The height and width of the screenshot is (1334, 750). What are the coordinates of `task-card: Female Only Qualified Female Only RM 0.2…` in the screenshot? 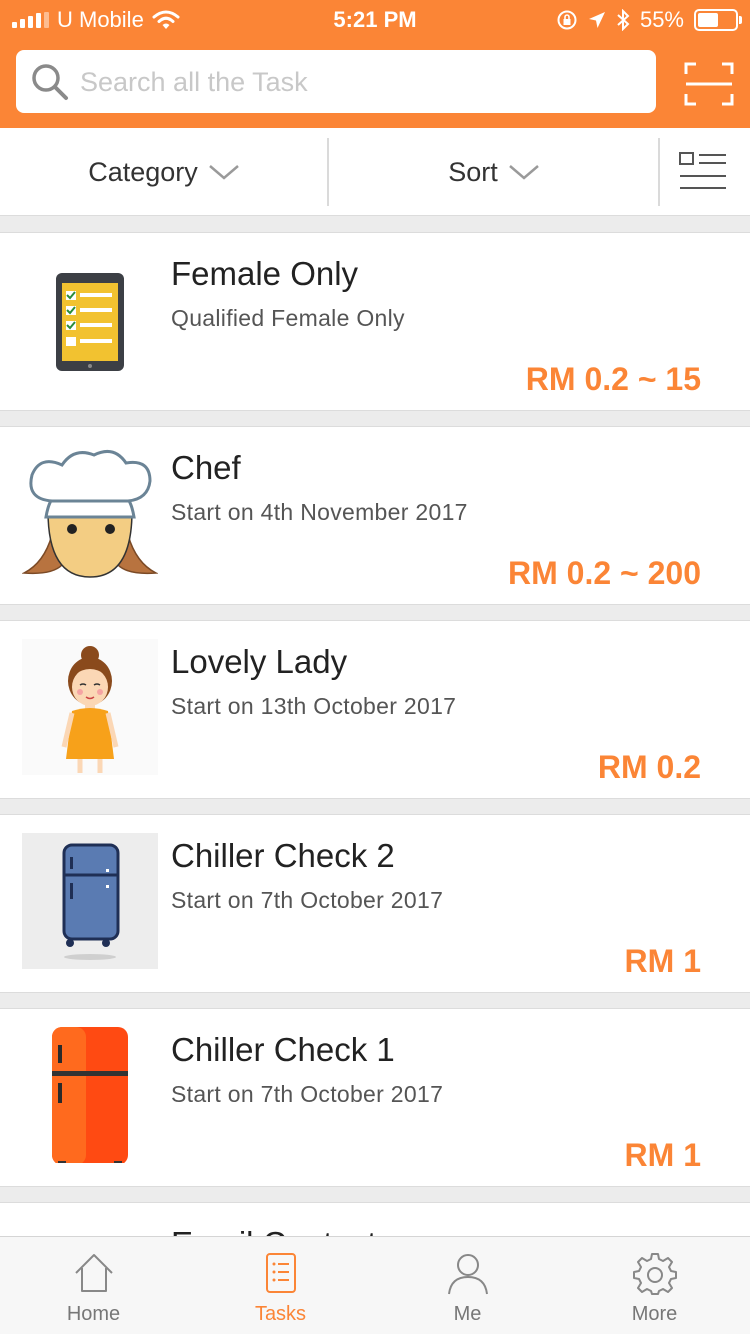 It's located at (375, 321).